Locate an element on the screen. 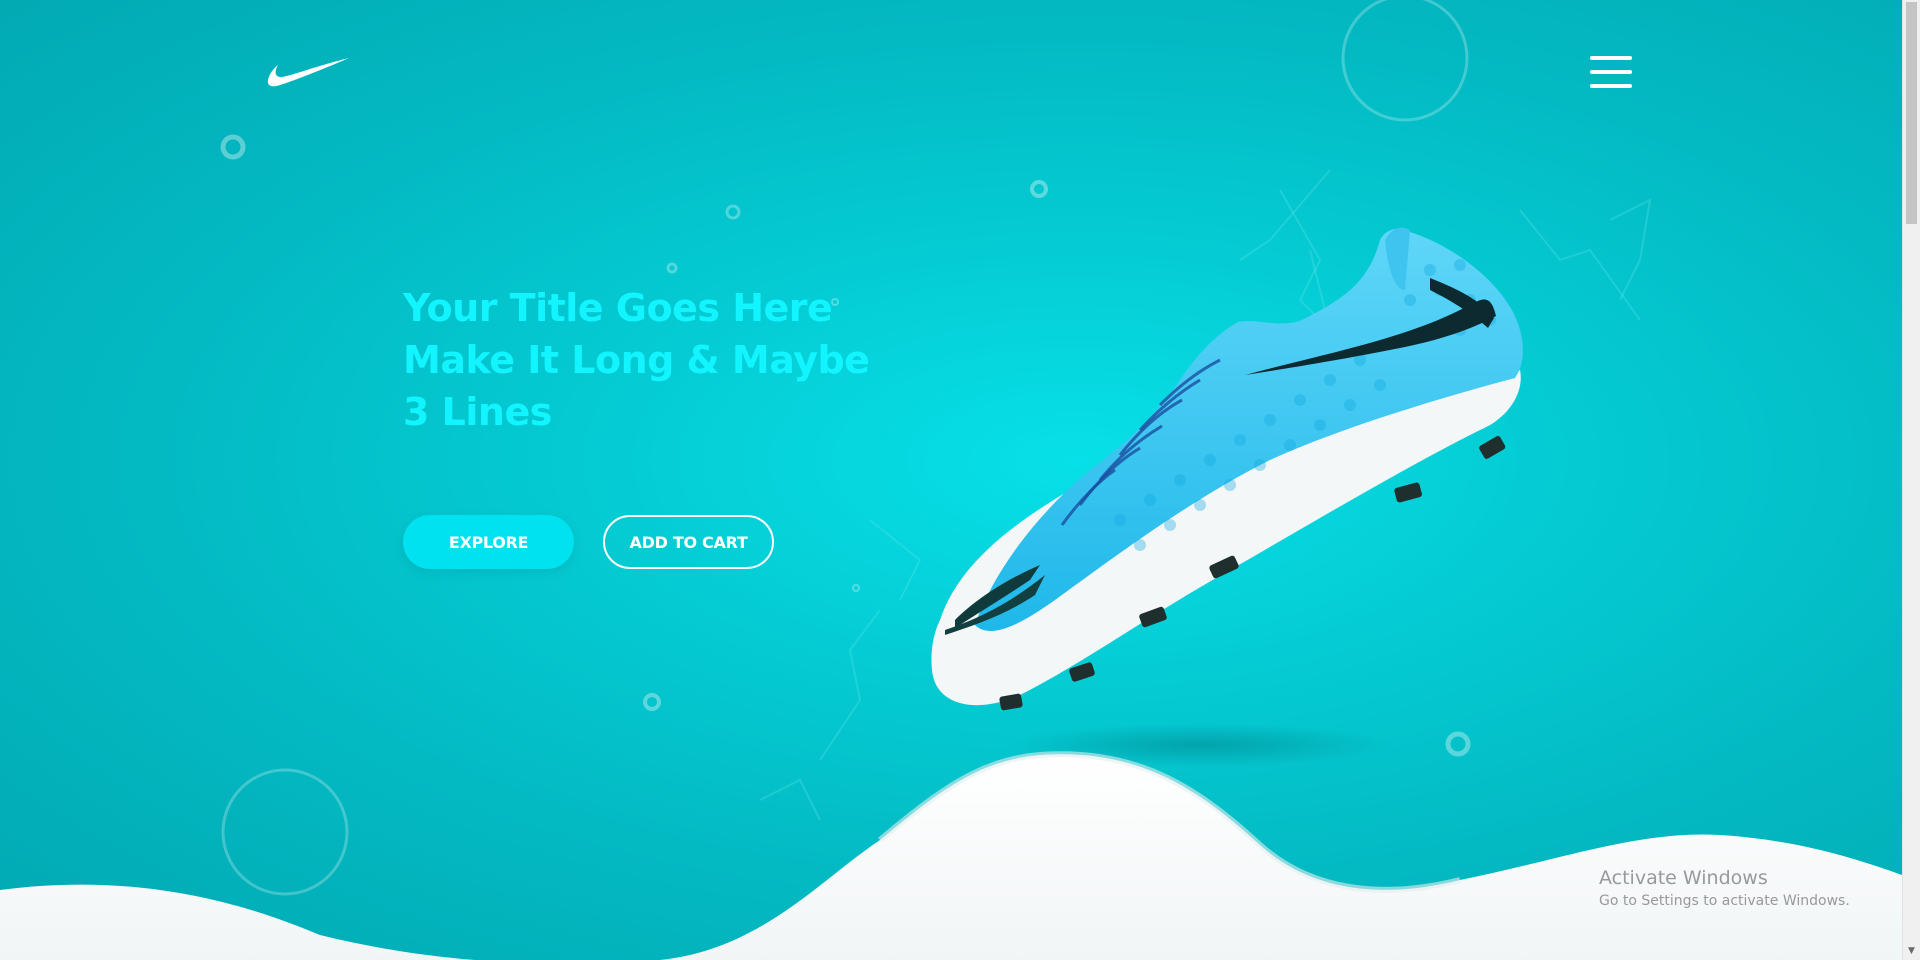 The height and width of the screenshot is (960, 1920). hero-title-line-1: Your Title Goes Here is located at coordinates (618, 308).